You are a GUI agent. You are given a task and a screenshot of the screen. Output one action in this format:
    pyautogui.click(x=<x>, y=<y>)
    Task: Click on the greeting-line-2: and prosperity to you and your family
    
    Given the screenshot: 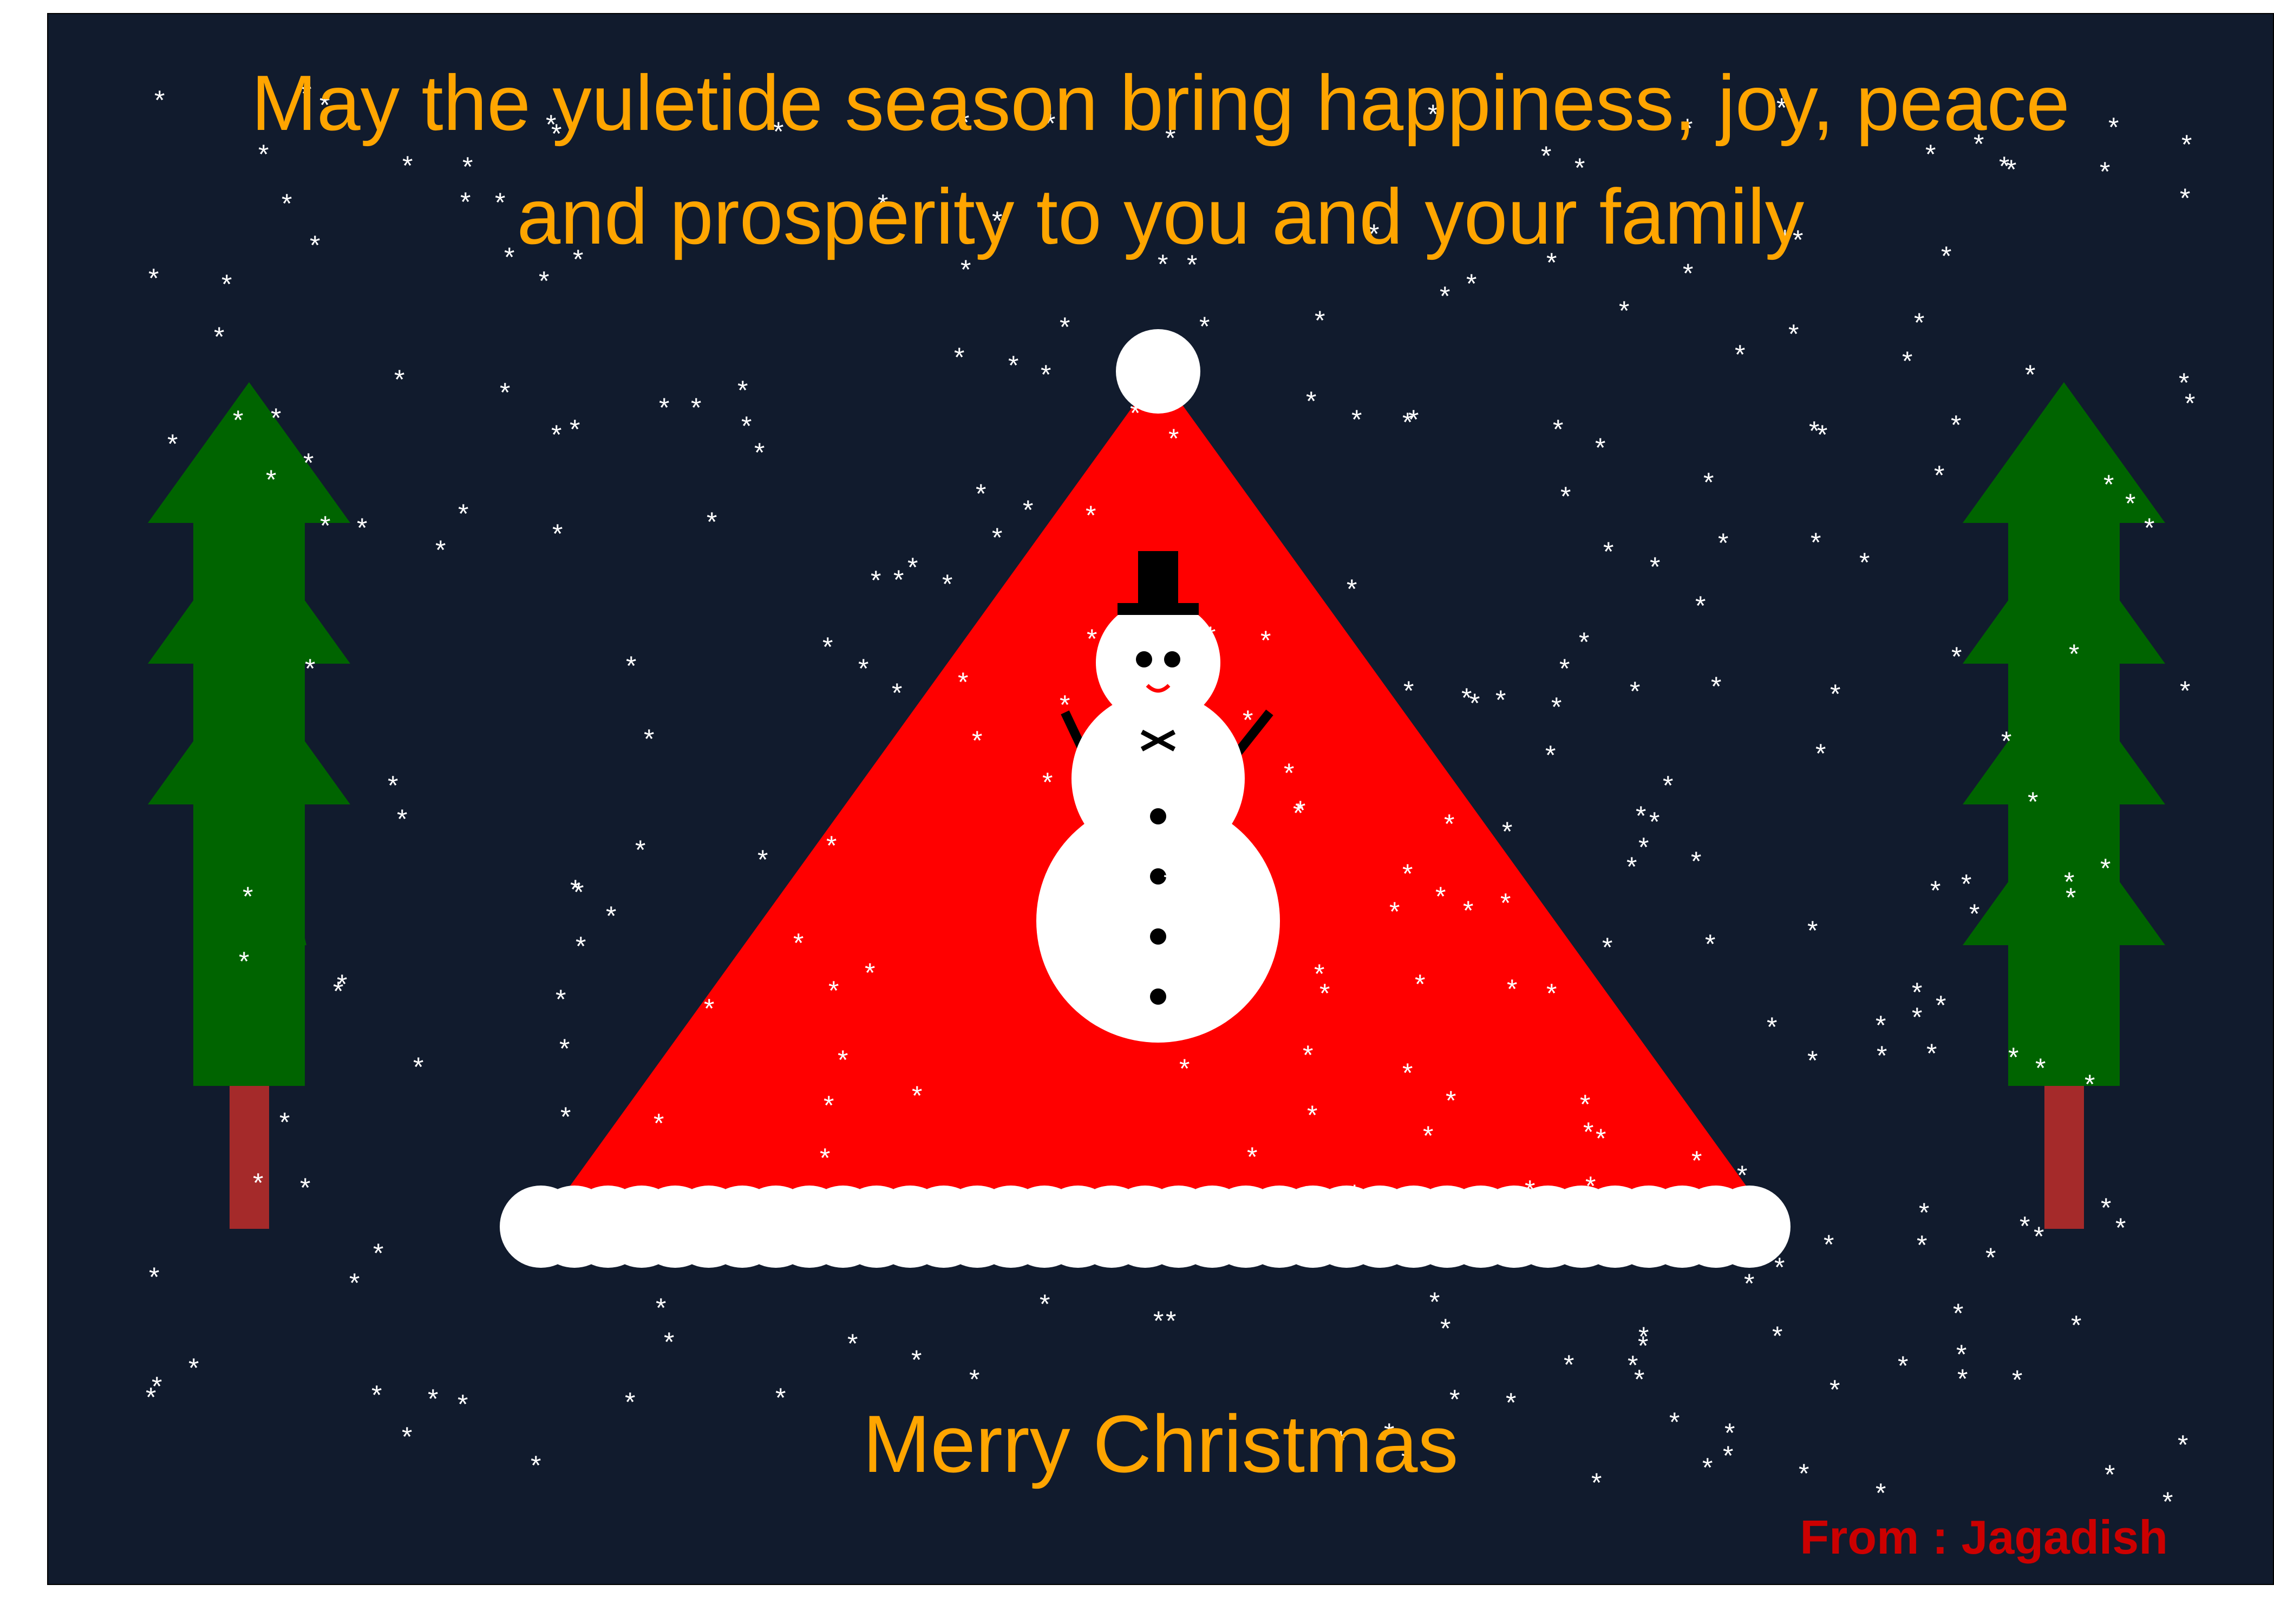 What is the action you would take?
    pyautogui.click(x=1161, y=216)
    